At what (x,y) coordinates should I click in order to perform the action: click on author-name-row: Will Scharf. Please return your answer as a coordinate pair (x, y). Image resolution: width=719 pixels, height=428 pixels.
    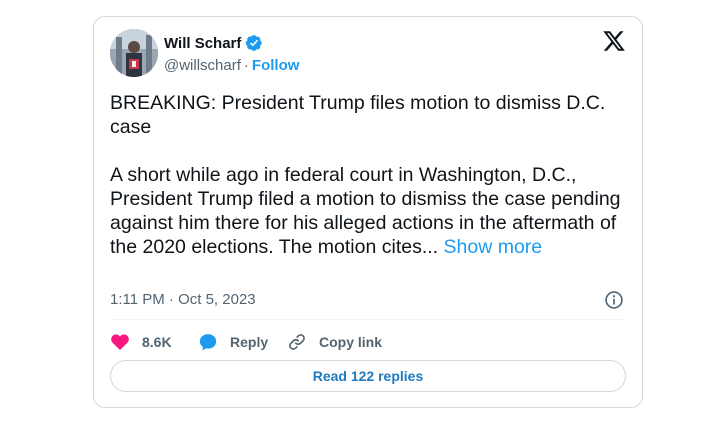
    Looking at the image, I should click on (213, 43).